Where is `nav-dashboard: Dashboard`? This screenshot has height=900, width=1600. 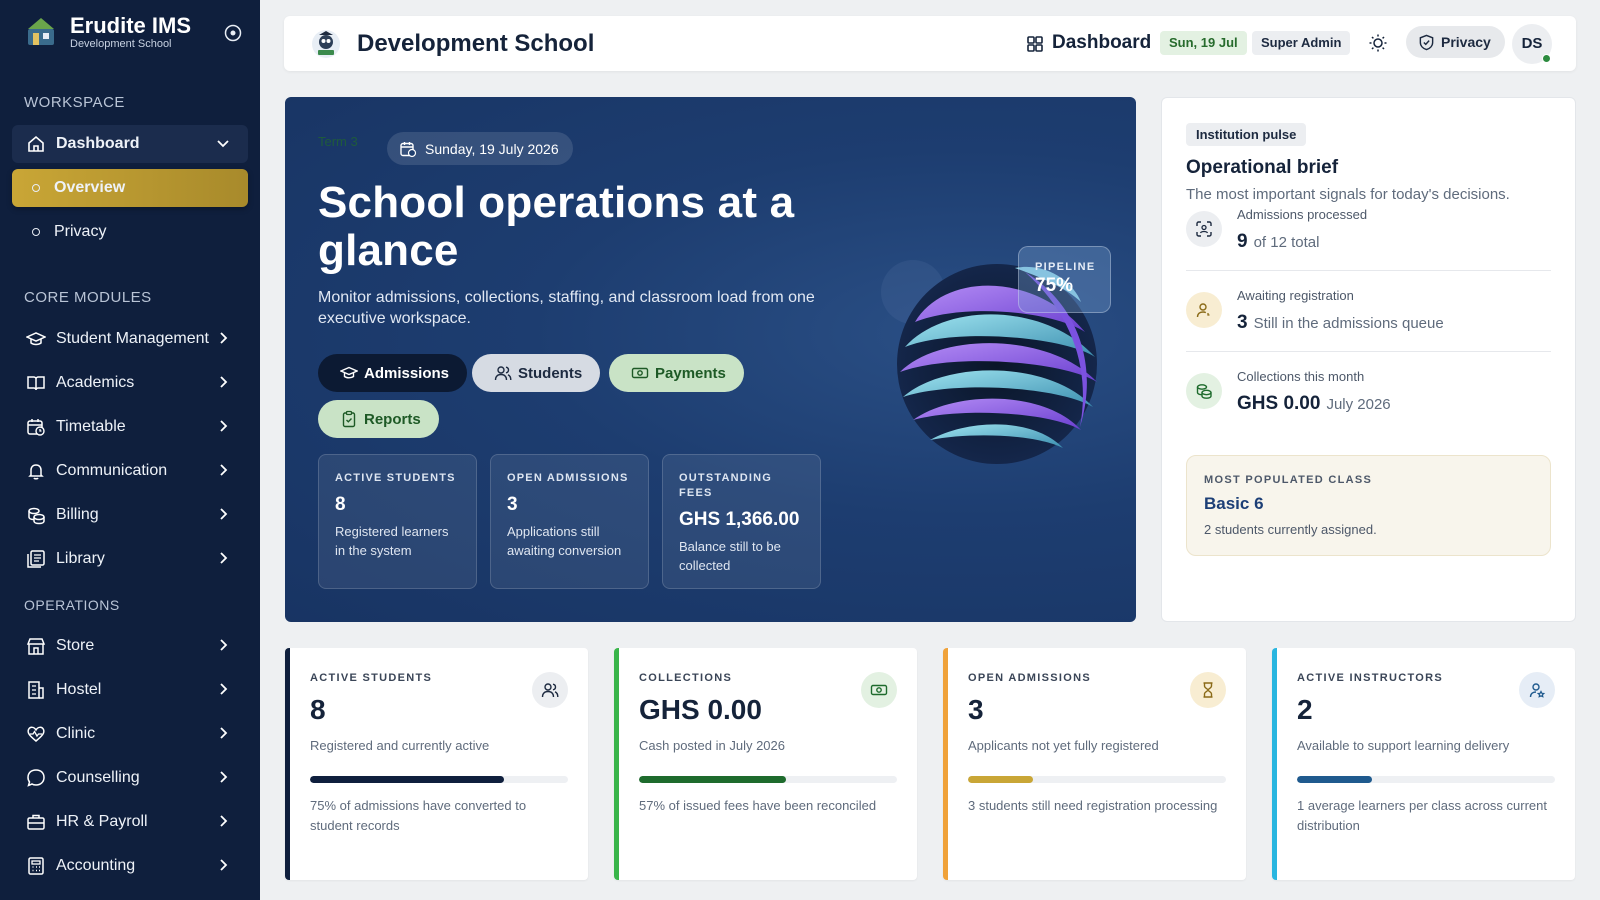 nav-dashboard: Dashboard is located at coordinates (130, 144).